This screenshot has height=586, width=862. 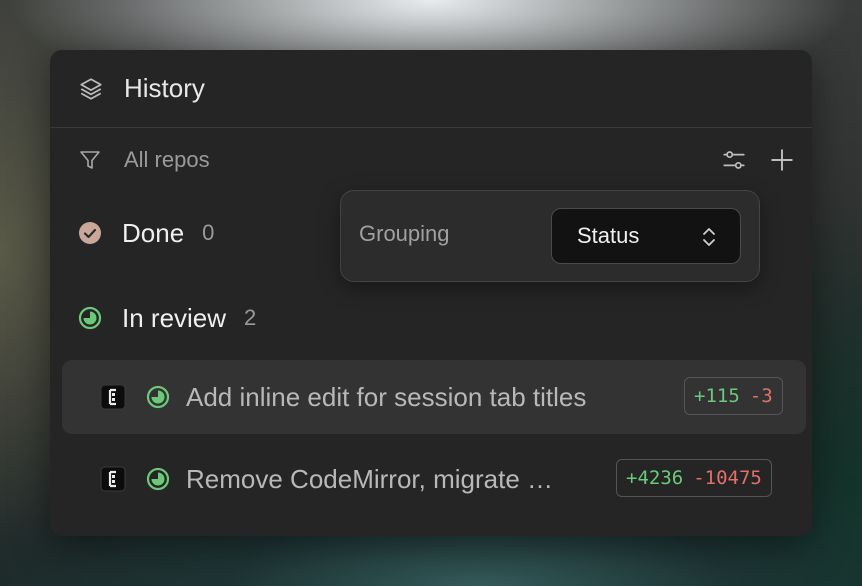 I want to click on group-in-review: In review 2, so click(x=167, y=318).